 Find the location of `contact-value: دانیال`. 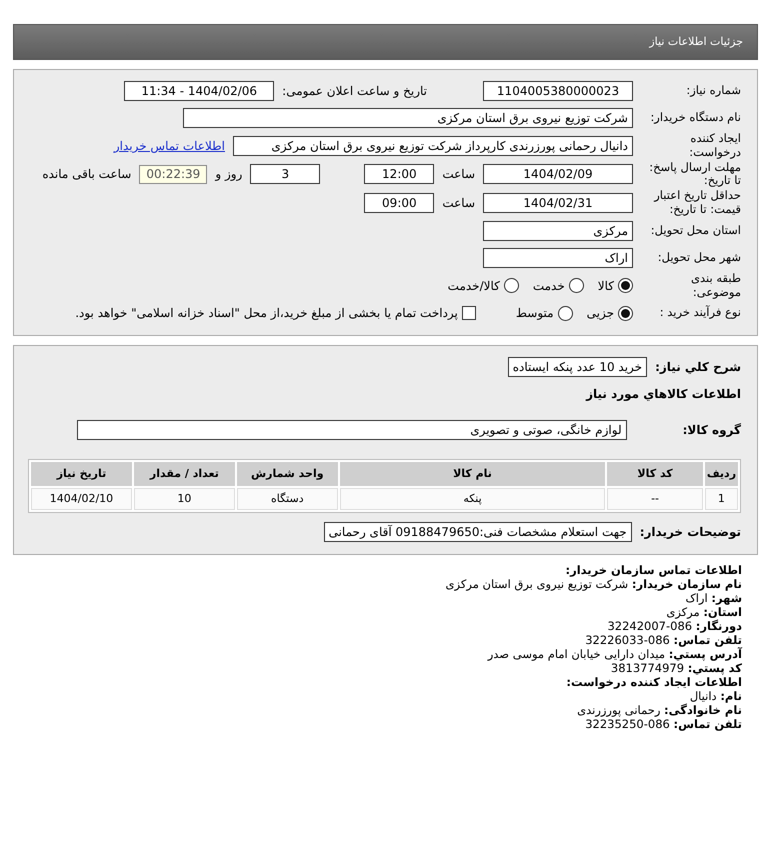

contact-value: دانیال is located at coordinates (703, 696).